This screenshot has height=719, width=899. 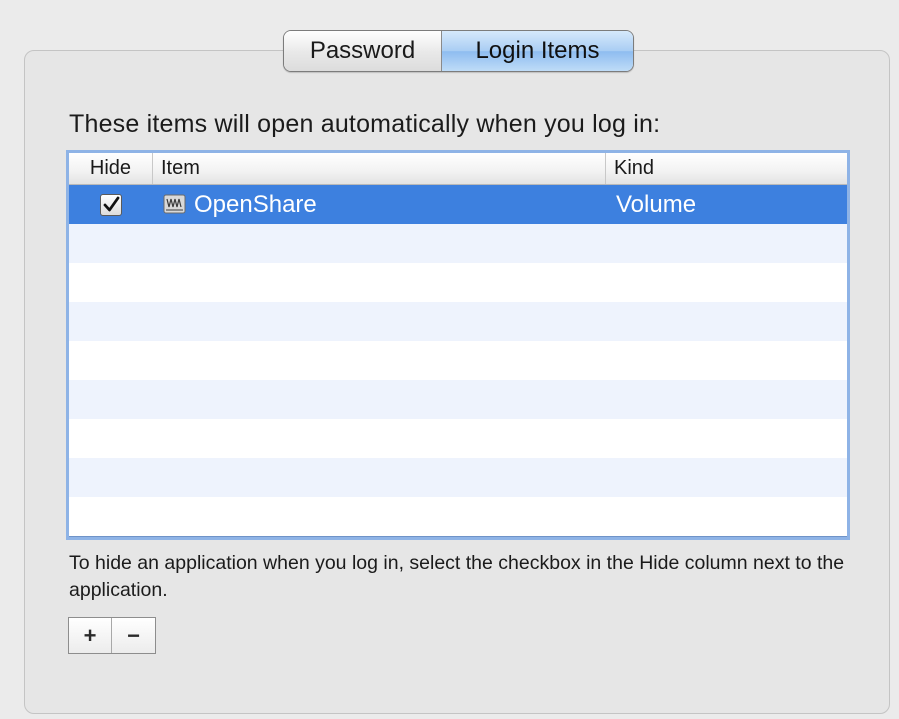 What do you see at coordinates (656, 204) in the screenshot?
I see `item-kind: Volume` at bounding box center [656, 204].